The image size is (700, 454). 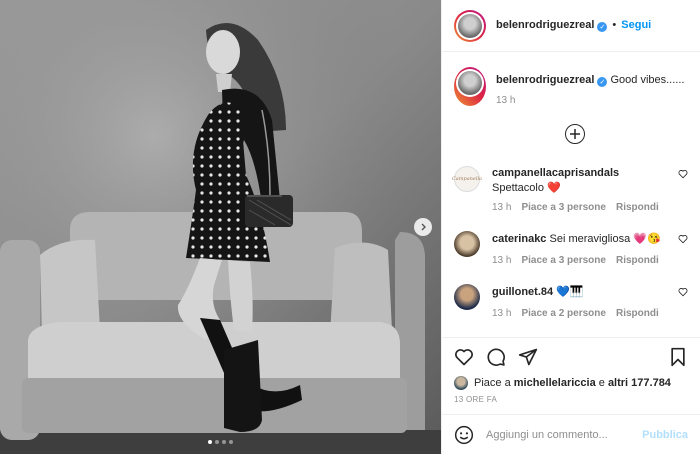 What do you see at coordinates (678, 357) in the screenshot?
I see `bookmark-icon` at bounding box center [678, 357].